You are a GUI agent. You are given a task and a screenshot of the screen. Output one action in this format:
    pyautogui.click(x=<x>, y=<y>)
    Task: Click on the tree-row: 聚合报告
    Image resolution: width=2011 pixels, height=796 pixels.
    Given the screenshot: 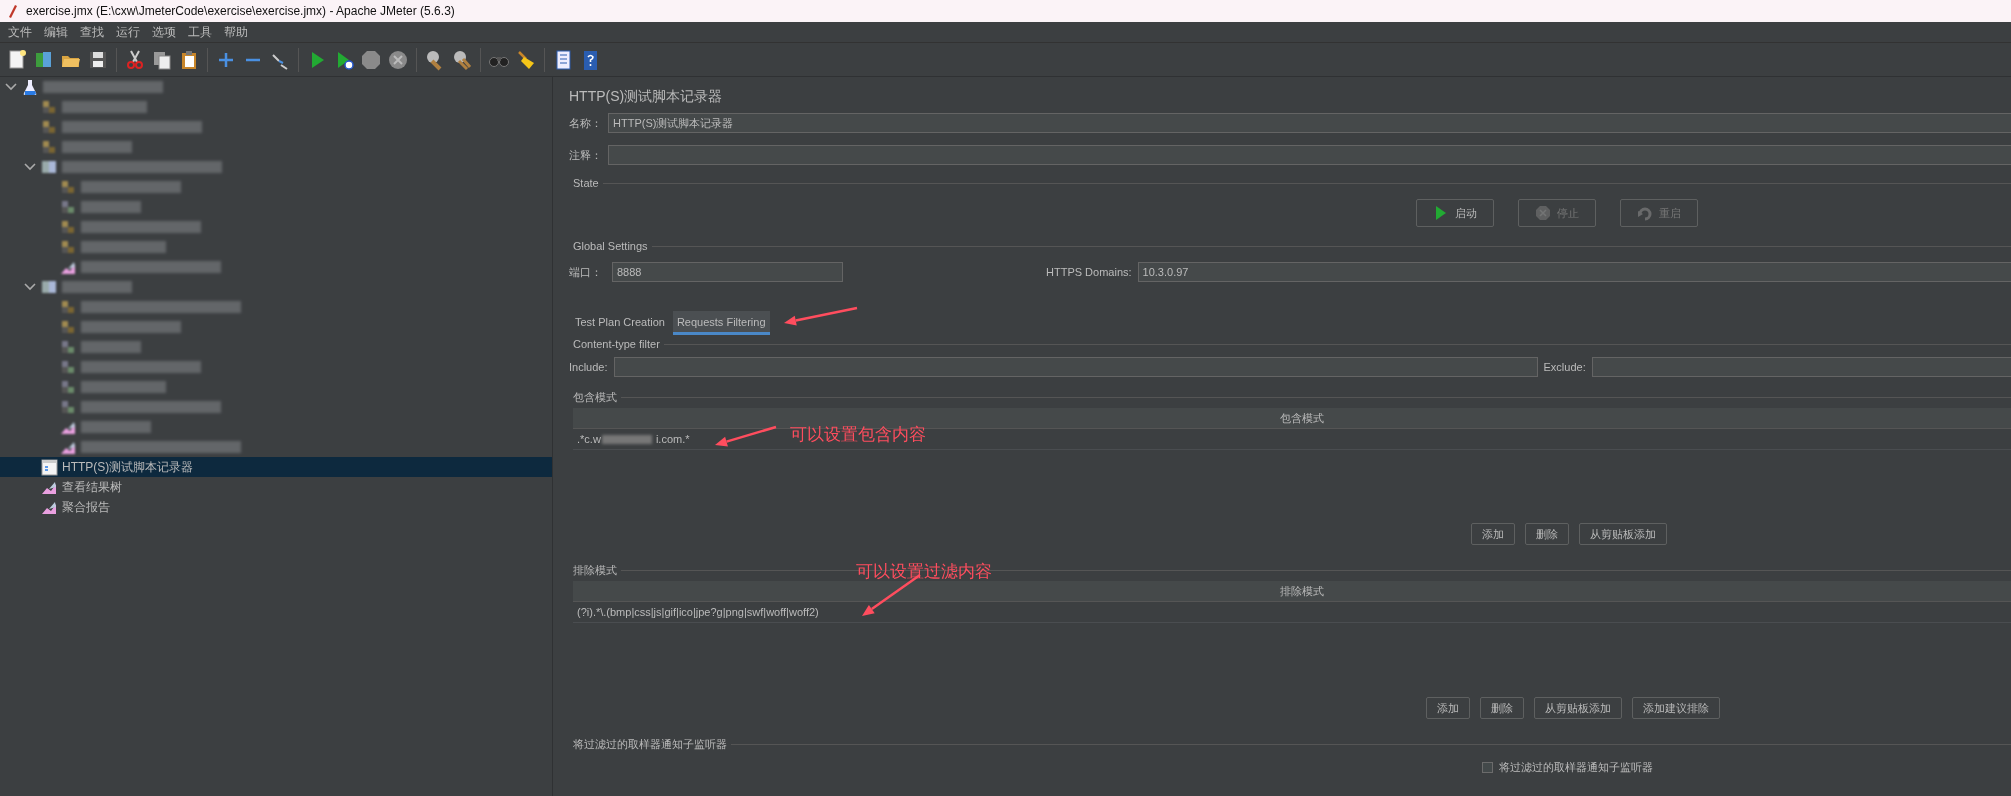 What is the action you would take?
    pyautogui.click(x=276, y=507)
    